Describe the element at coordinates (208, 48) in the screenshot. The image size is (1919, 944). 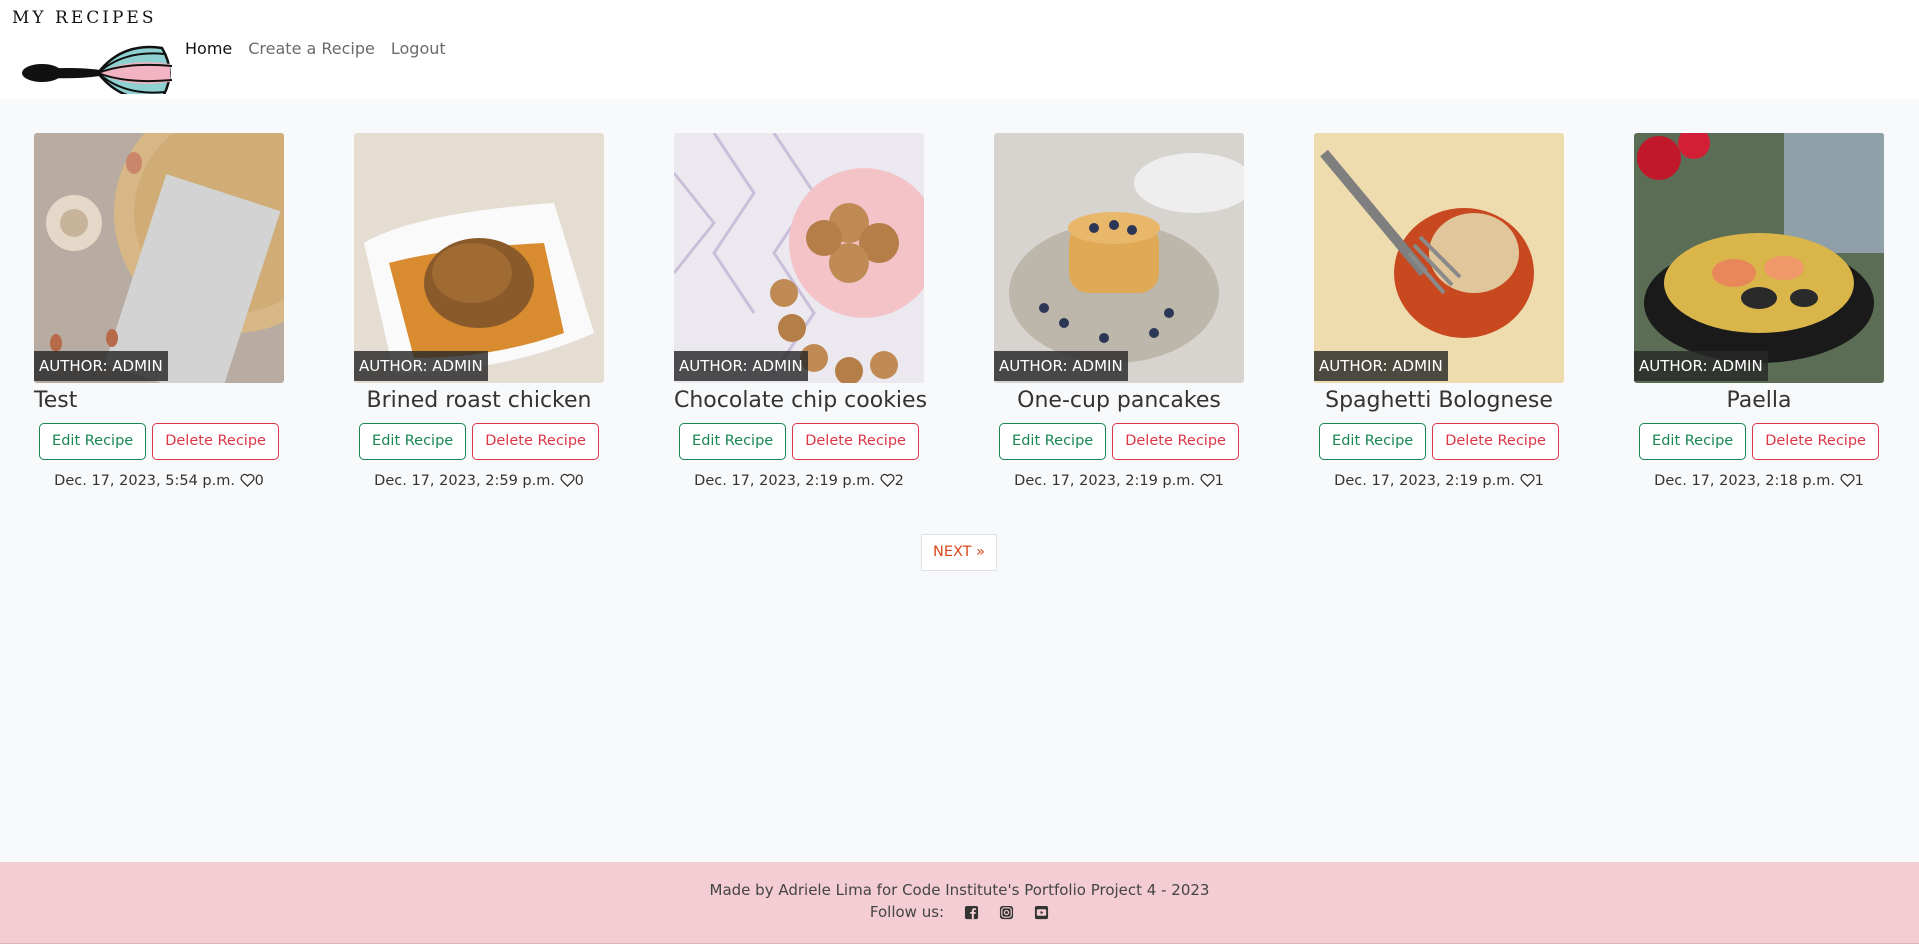
I see `nav-home: Home` at that location.